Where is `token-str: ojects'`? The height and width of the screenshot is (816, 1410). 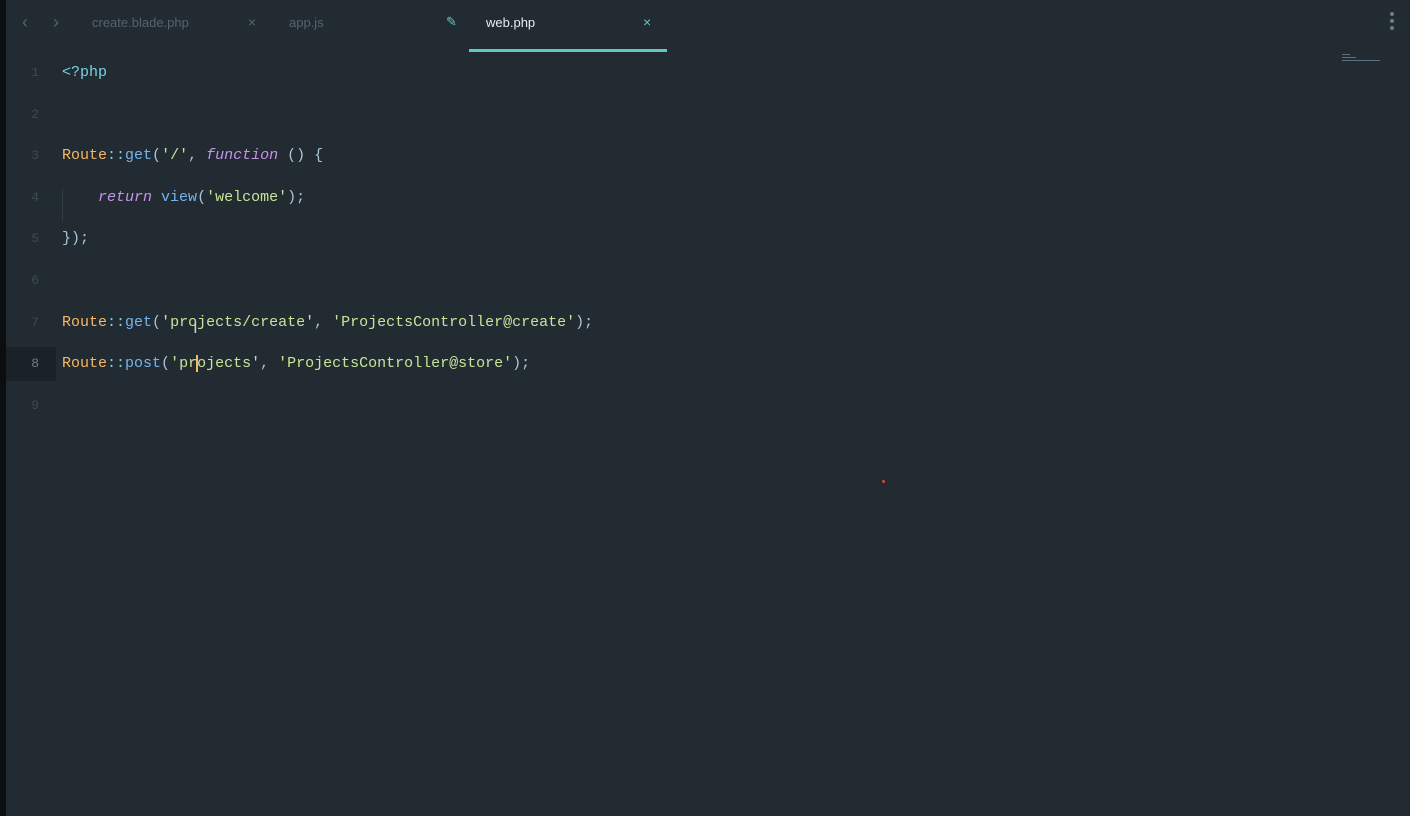
token-str: ojects' is located at coordinates (229, 364).